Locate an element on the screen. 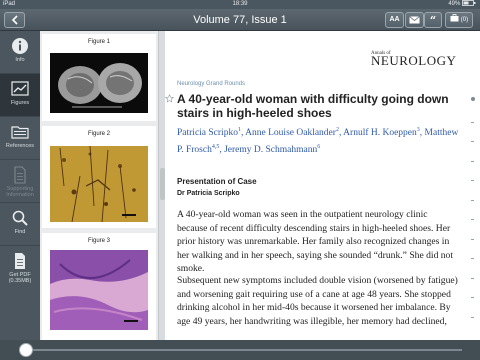  author-link: , Anne Louise Oaklander is located at coordinates (288, 133).